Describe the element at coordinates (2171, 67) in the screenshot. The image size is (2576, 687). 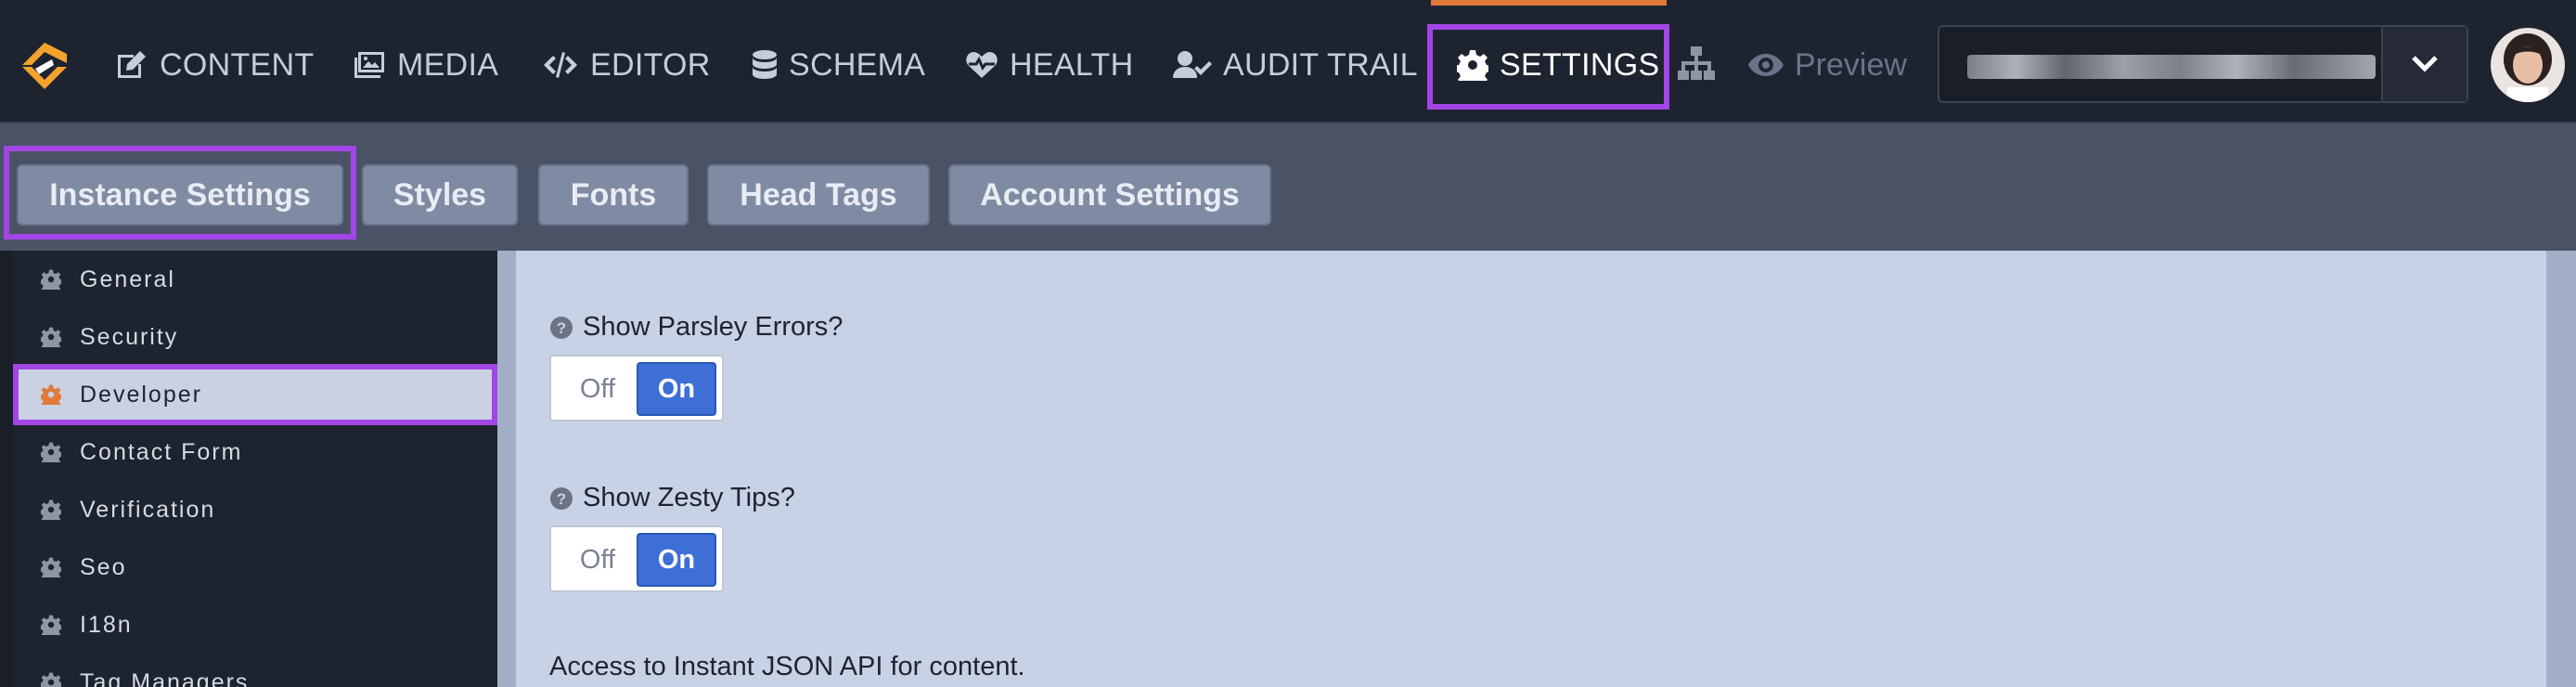
I see `instance-name-redacted` at that location.